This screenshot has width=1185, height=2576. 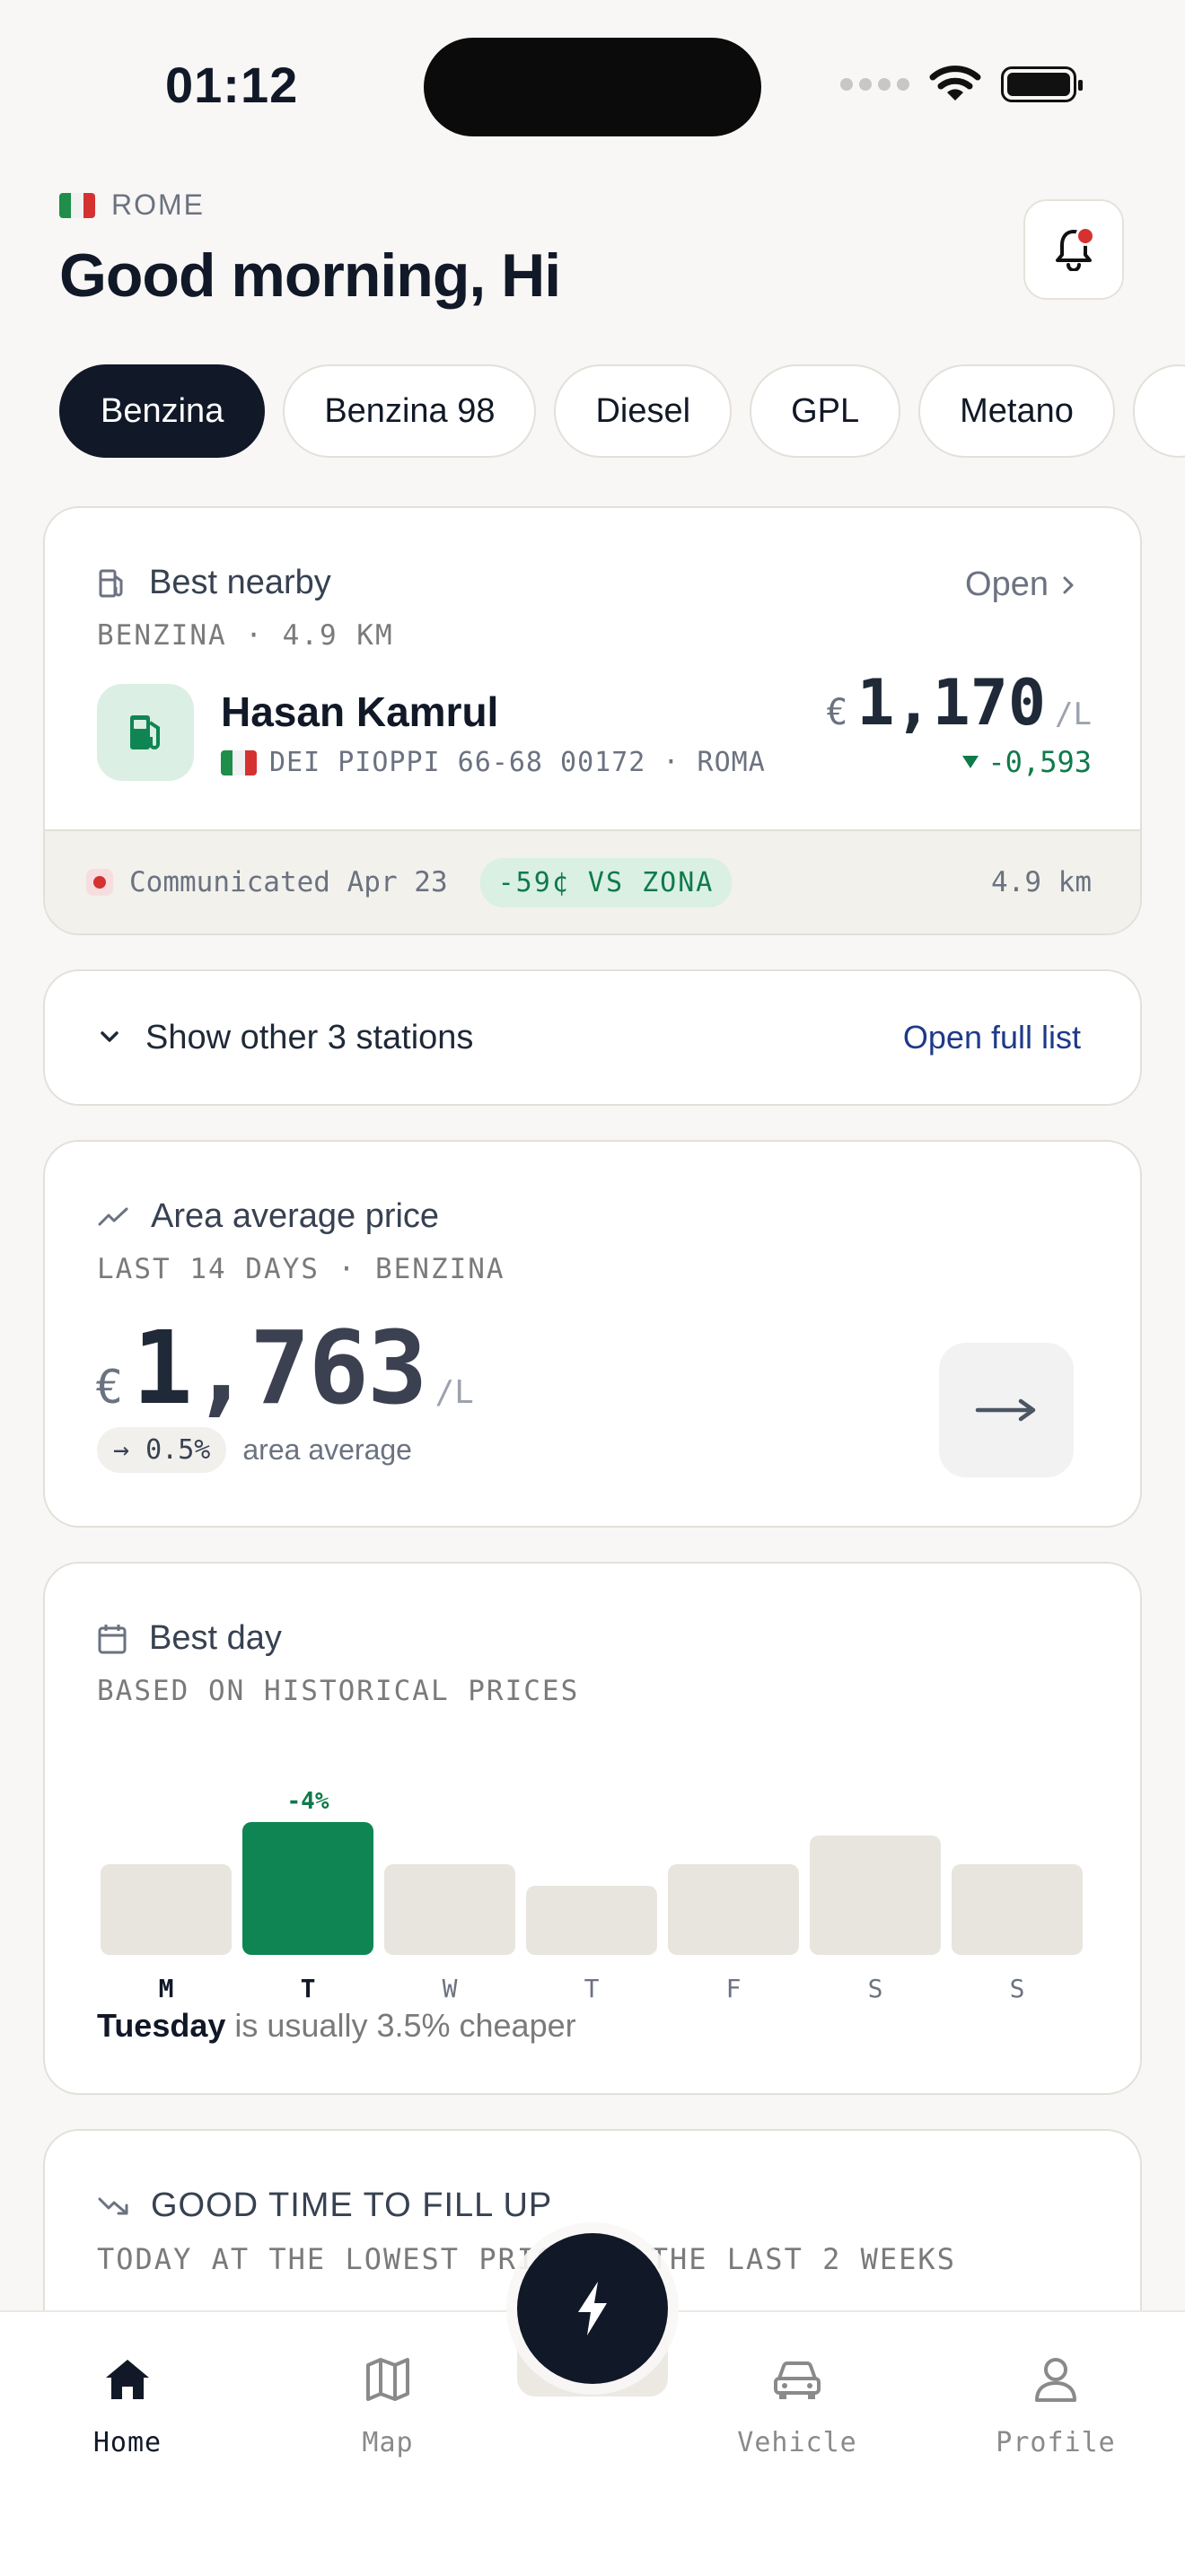 What do you see at coordinates (113, 2205) in the screenshot?
I see `trending-down-icon` at bounding box center [113, 2205].